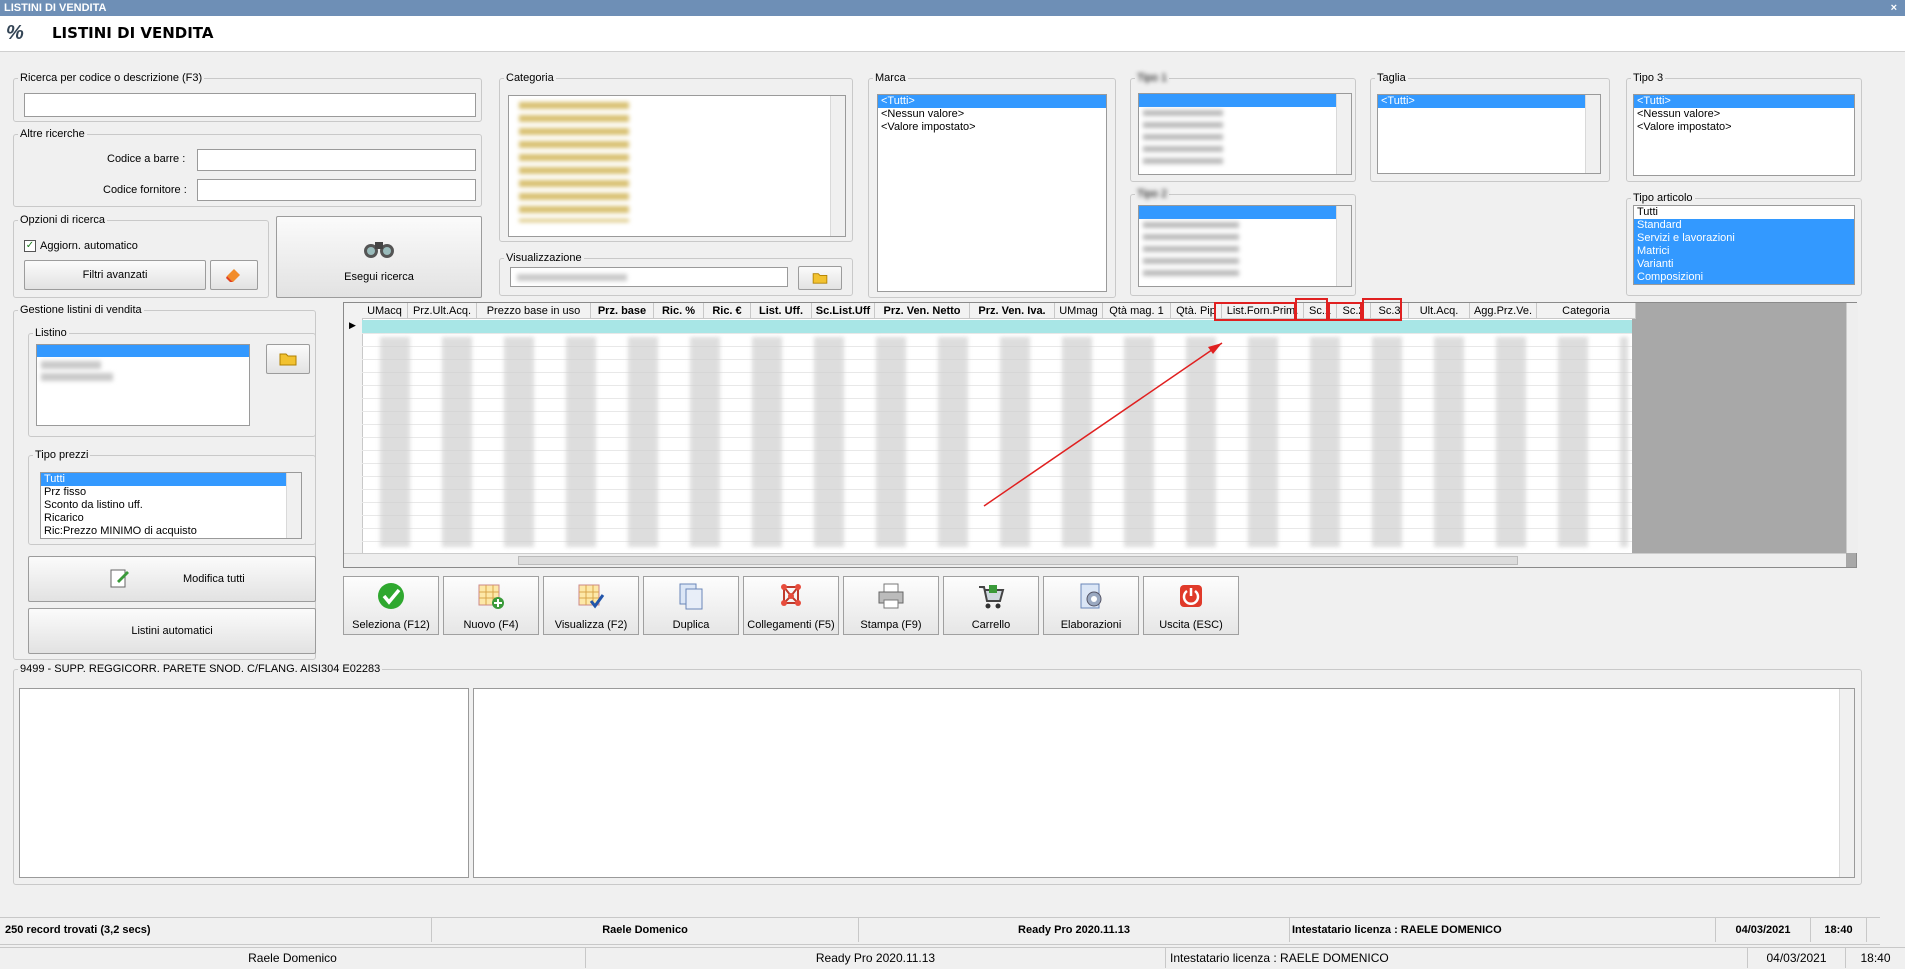 The height and width of the screenshot is (969, 1905). I want to click on cart-label: Carrello, so click(991, 625).